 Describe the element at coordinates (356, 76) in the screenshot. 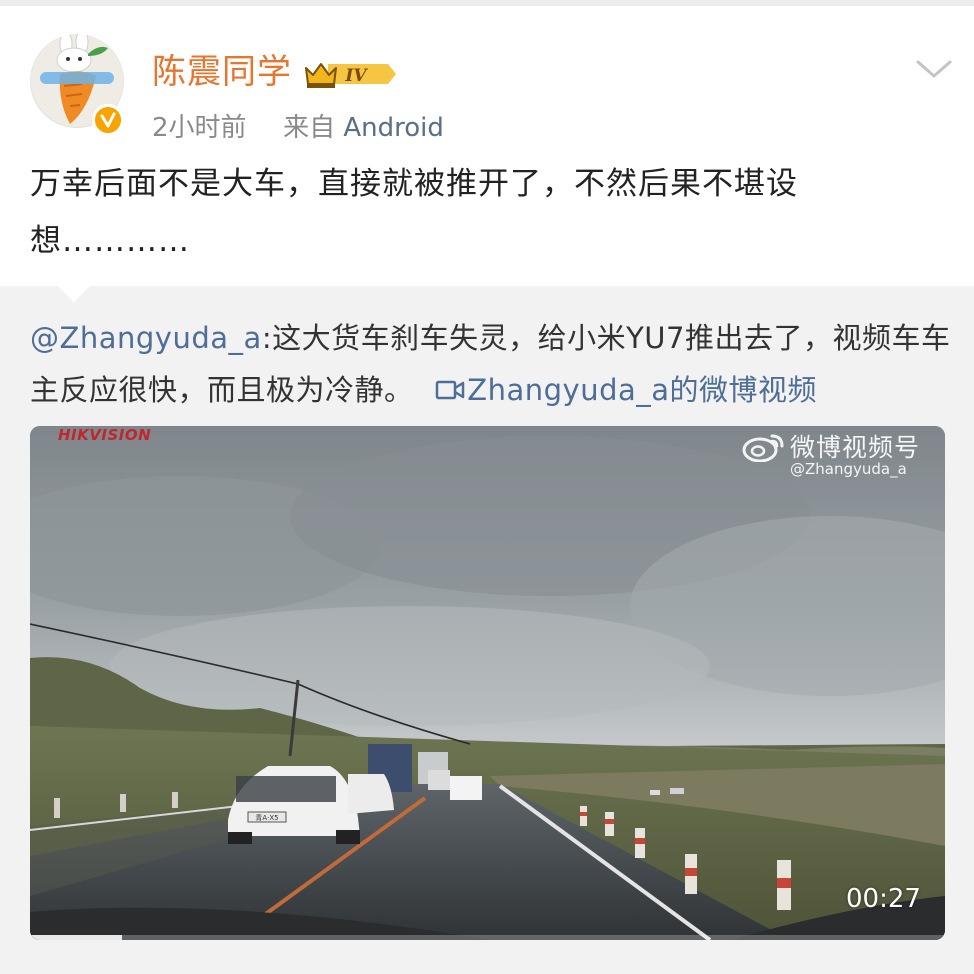

I see `rank-label: IV` at that location.